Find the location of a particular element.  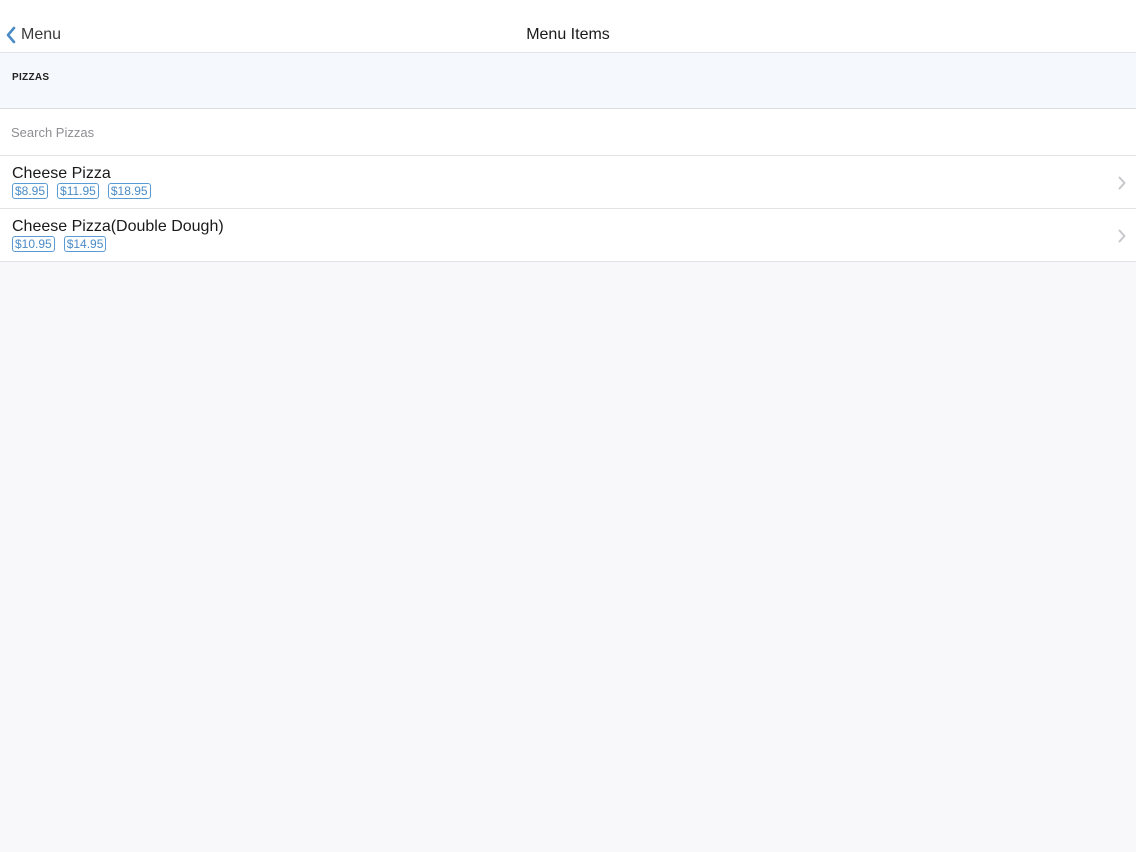

price-badge: $18.95 is located at coordinates (129, 191).